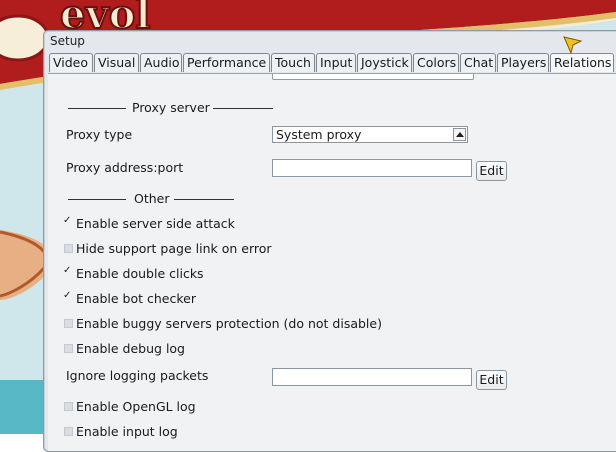  I want to click on tab-input: Input, so click(336, 62).